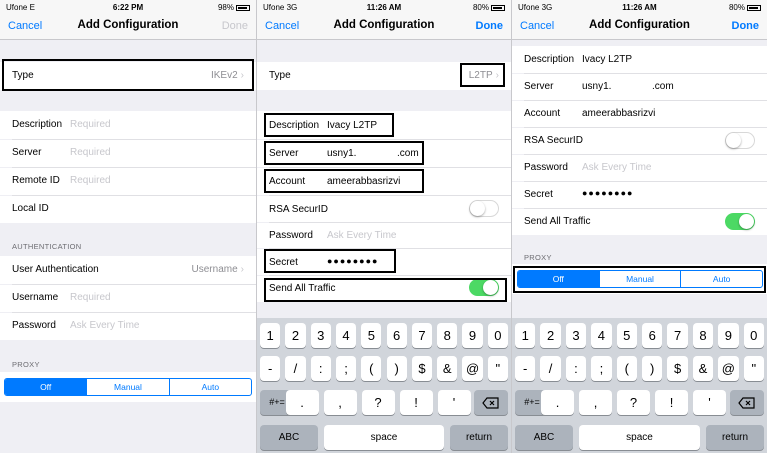  What do you see at coordinates (639, 87) in the screenshot?
I see `server-row: Server usny1. .com` at bounding box center [639, 87].